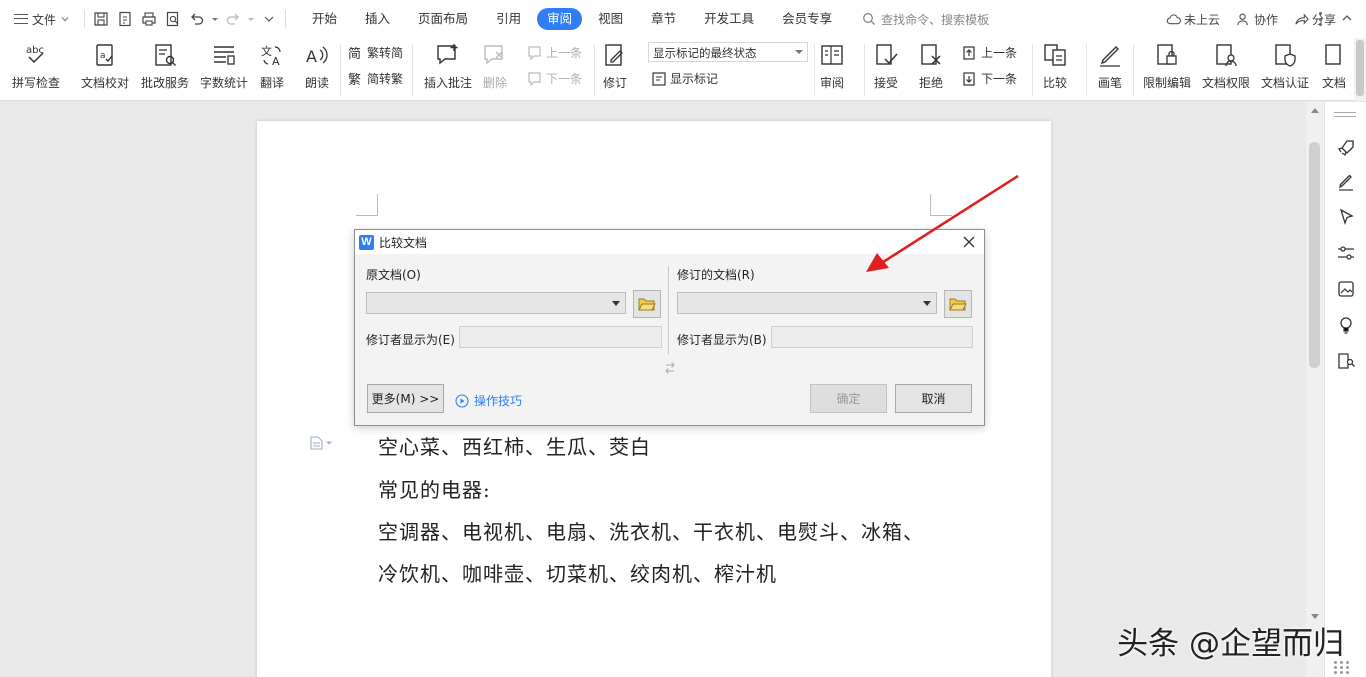 The width and height of the screenshot is (1366, 677). What do you see at coordinates (224, 55) in the screenshot?
I see `word-count-icon` at bounding box center [224, 55].